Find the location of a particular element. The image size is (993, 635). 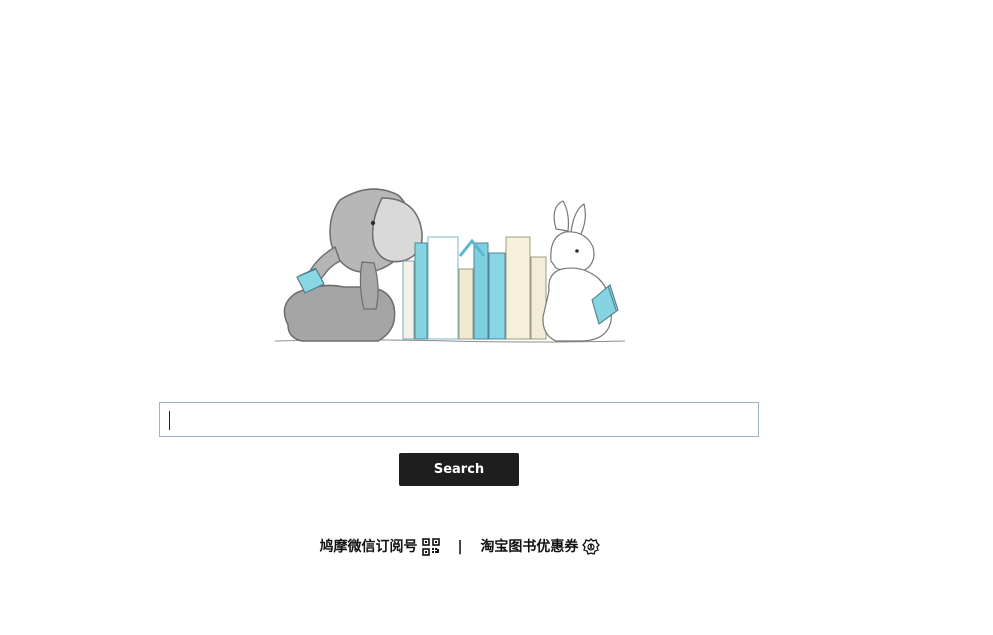

footer-links: 鸠摩微信订阅号 | 淘宝图书优惠券 is located at coordinates (460, 547).